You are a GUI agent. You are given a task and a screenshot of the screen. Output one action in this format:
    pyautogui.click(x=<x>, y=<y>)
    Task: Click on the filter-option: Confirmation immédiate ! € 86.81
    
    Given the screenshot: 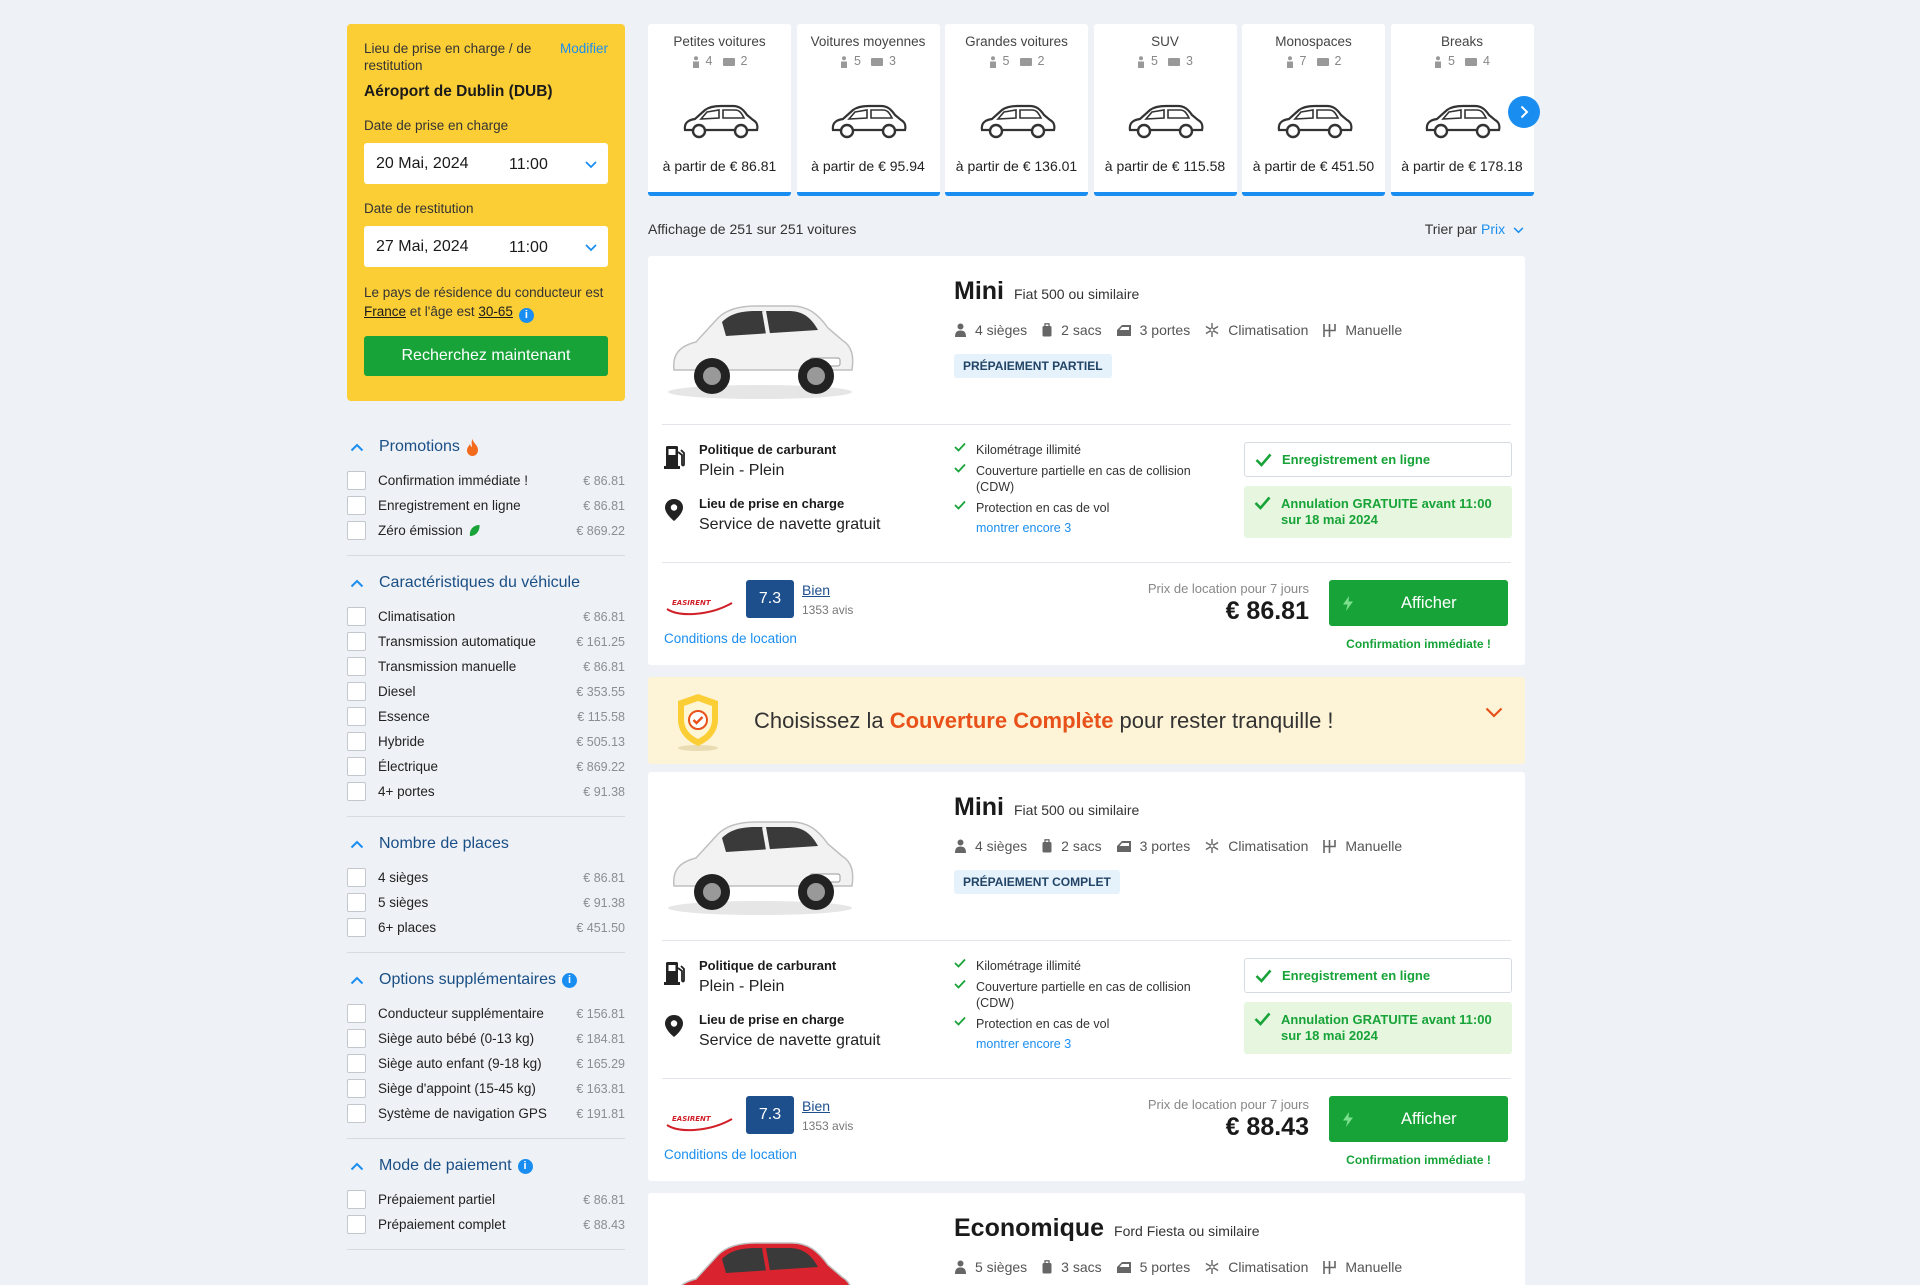 What is the action you would take?
    pyautogui.click(x=486, y=480)
    